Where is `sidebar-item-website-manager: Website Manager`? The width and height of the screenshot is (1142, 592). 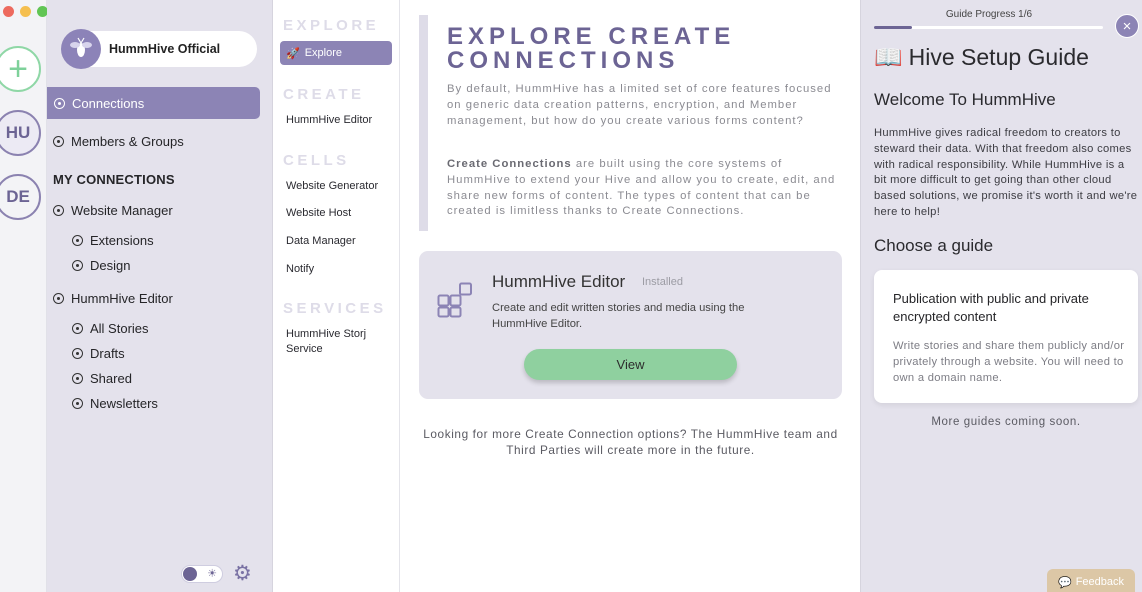 sidebar-item-website-manager: Website Manager is located at coordinates (113, 210).